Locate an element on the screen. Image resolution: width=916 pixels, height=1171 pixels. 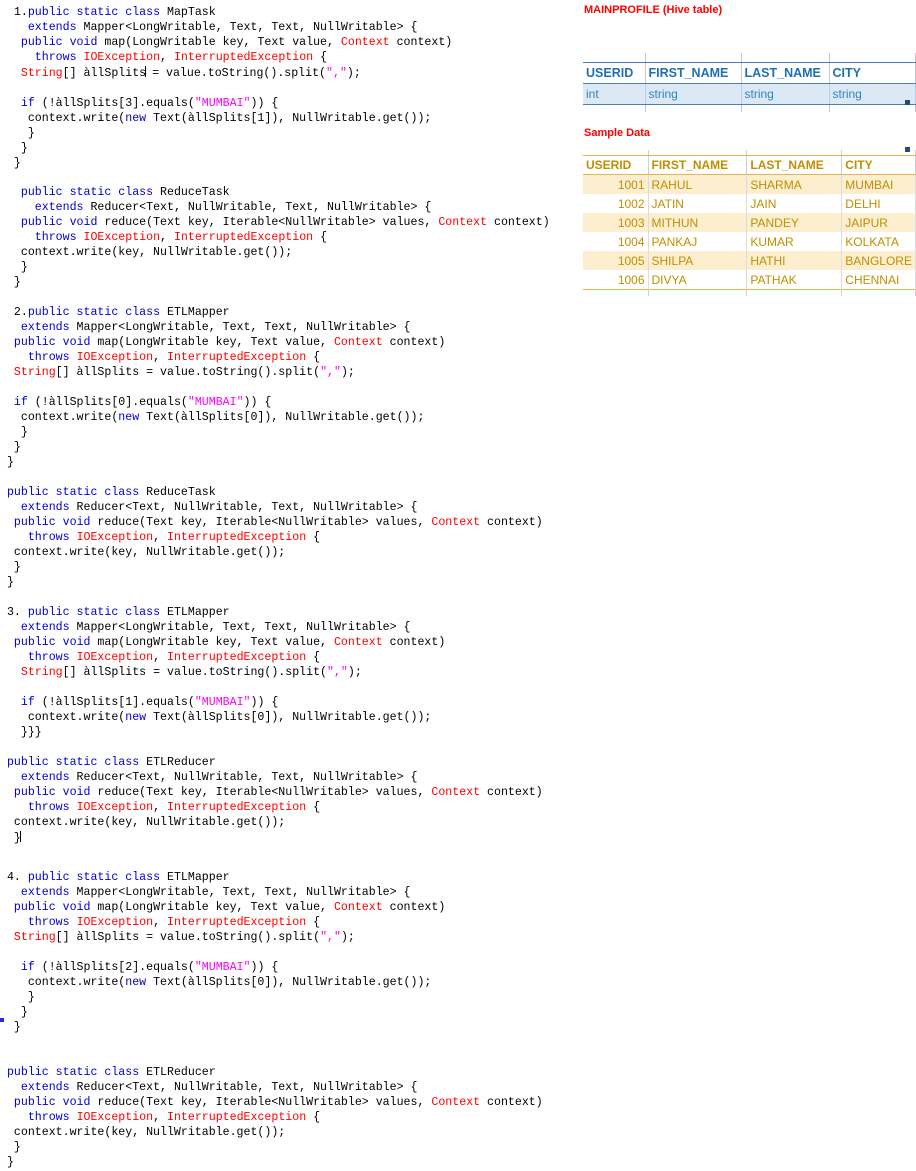
code-line: context.write(key, NullWritable.get()); is located at coordinates (271, 553).